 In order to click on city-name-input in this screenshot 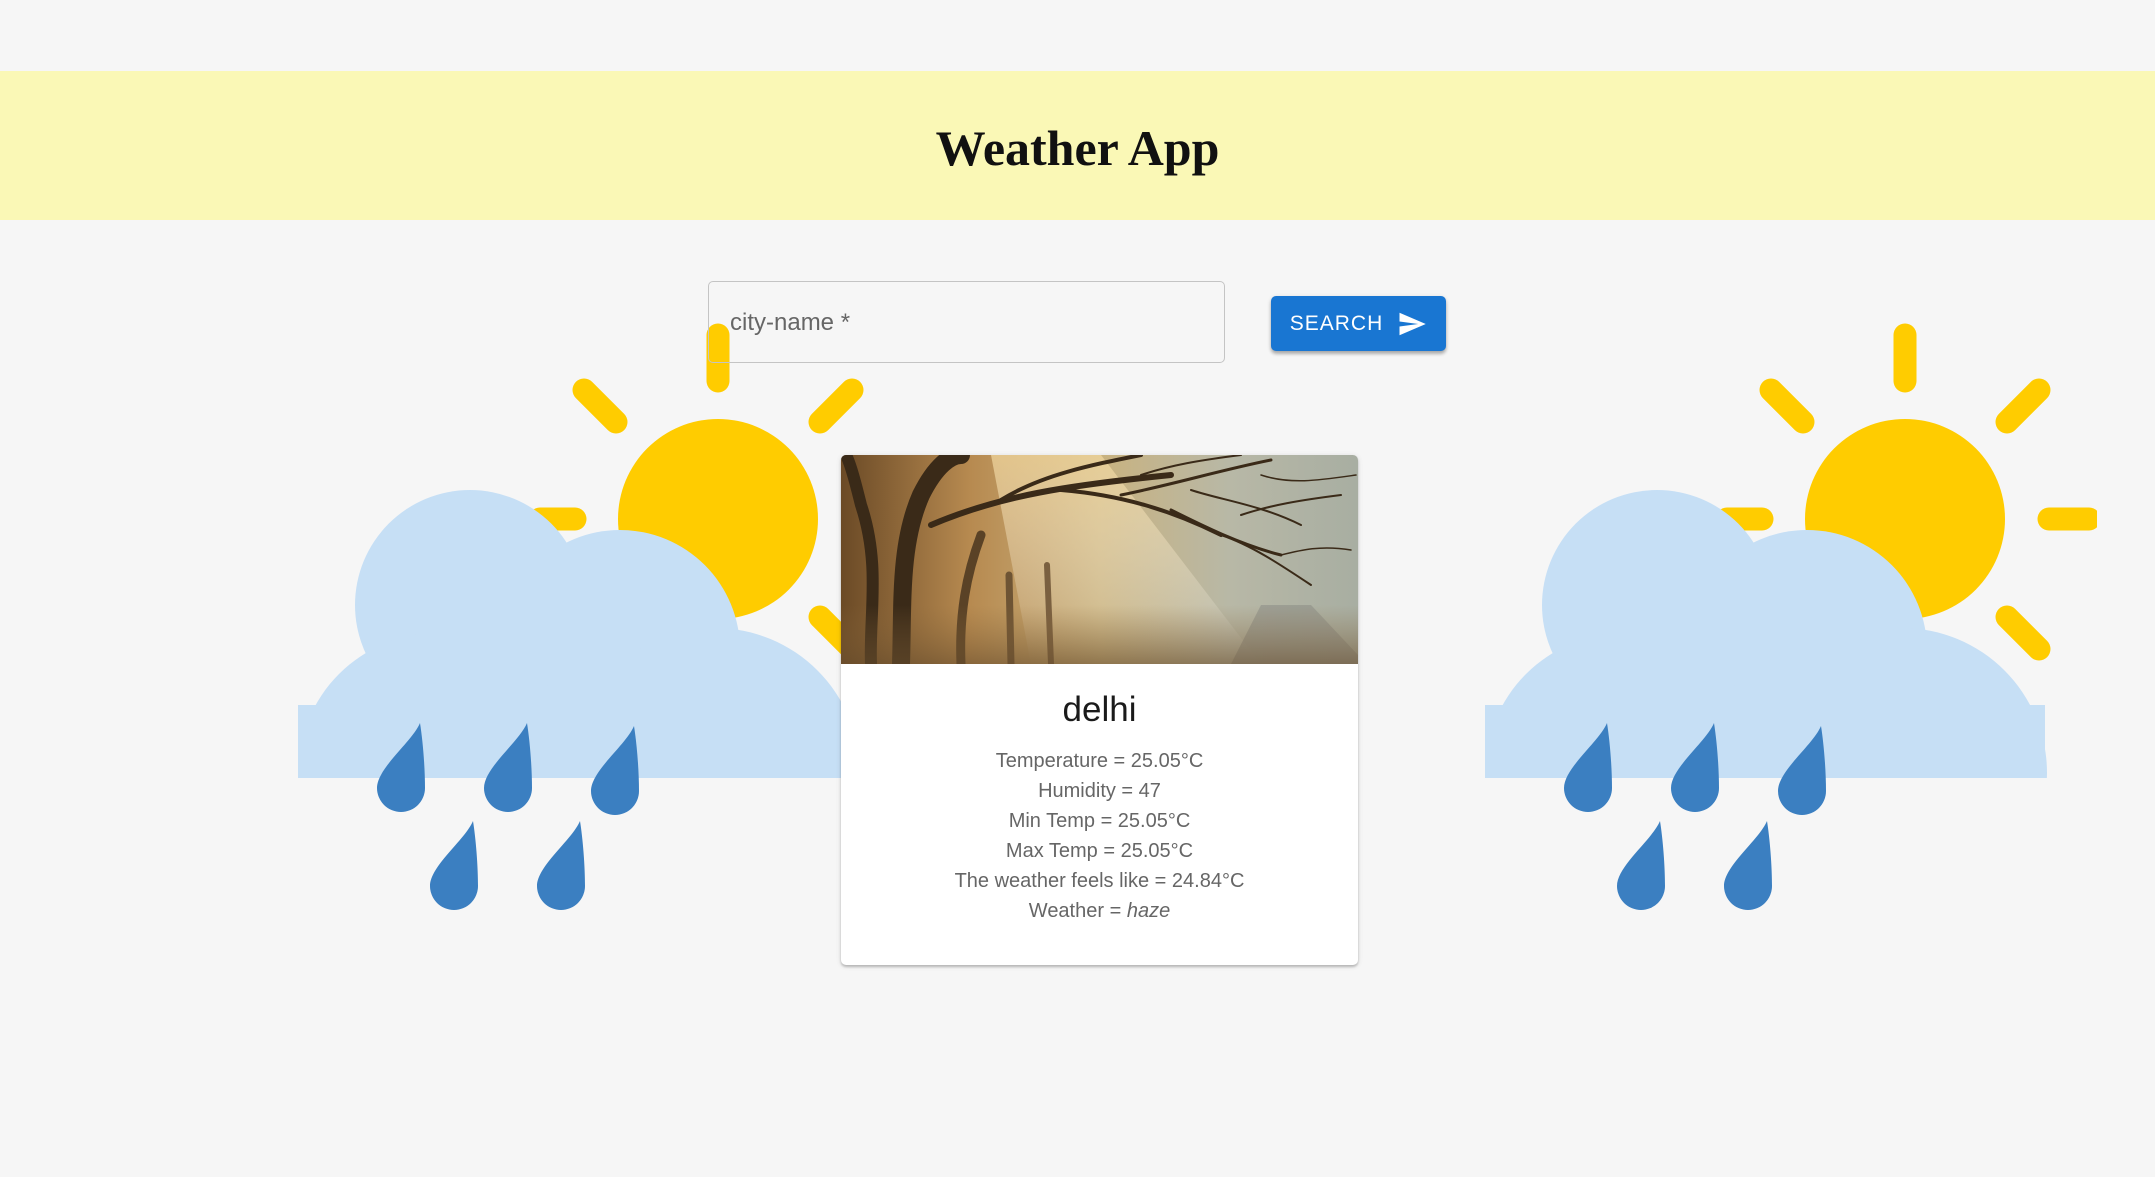, I will do `click(966, 322)`.